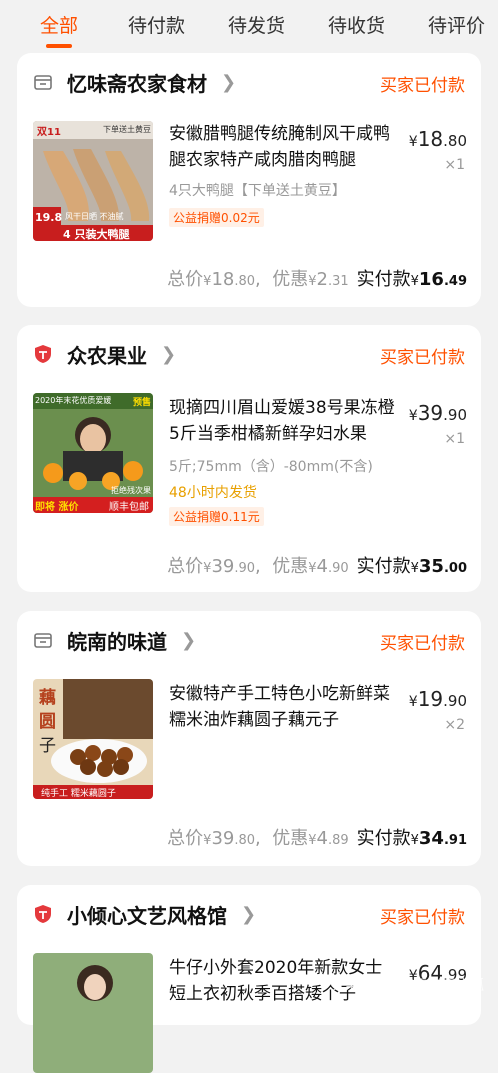 This screenshot has height=1073, width=498. What do you see at coordinates (437, 413) in the screenshot?
I see `unit-price: ¥39.90` at bounding box center [437, 413].